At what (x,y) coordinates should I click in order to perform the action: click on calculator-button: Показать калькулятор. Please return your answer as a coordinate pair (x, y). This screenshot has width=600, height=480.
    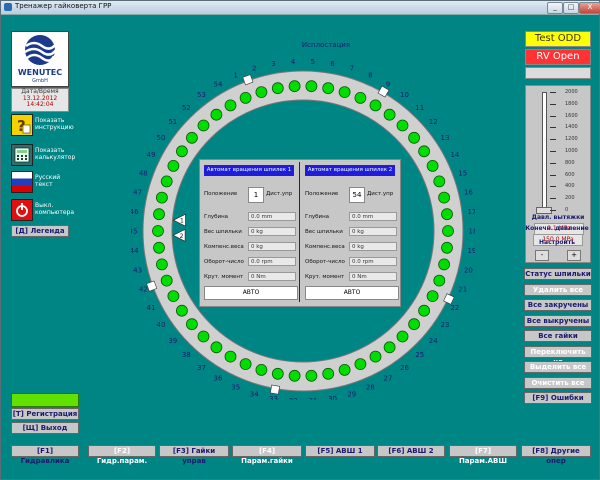
    Looking at the image, I should click on (43, 156).